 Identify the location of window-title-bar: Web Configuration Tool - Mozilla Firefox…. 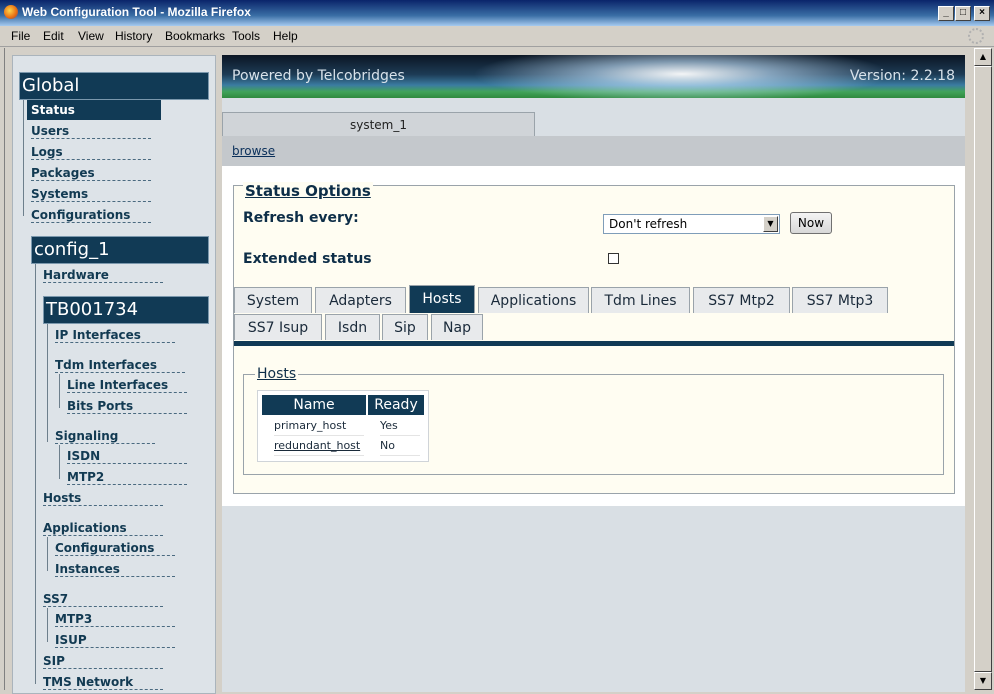
(497, 13).